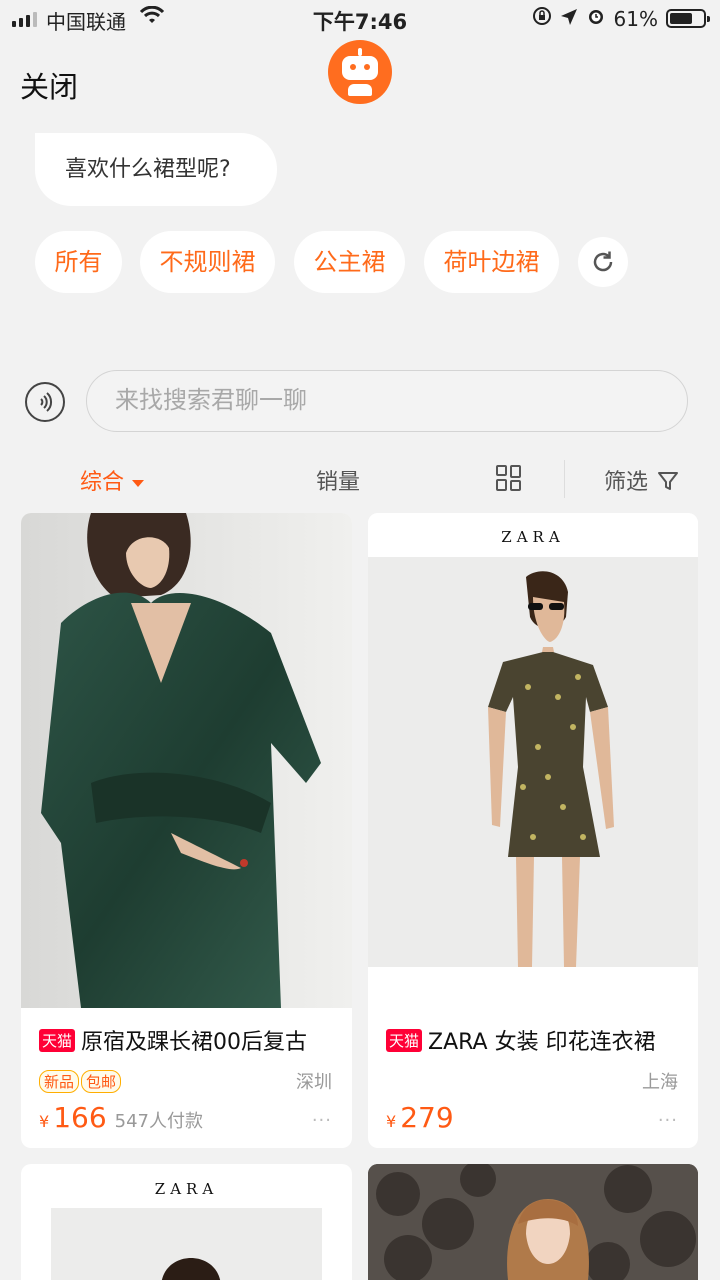 The image size is (720, 1280). I want to click on product-price: ¥279, so click(420, 1117).